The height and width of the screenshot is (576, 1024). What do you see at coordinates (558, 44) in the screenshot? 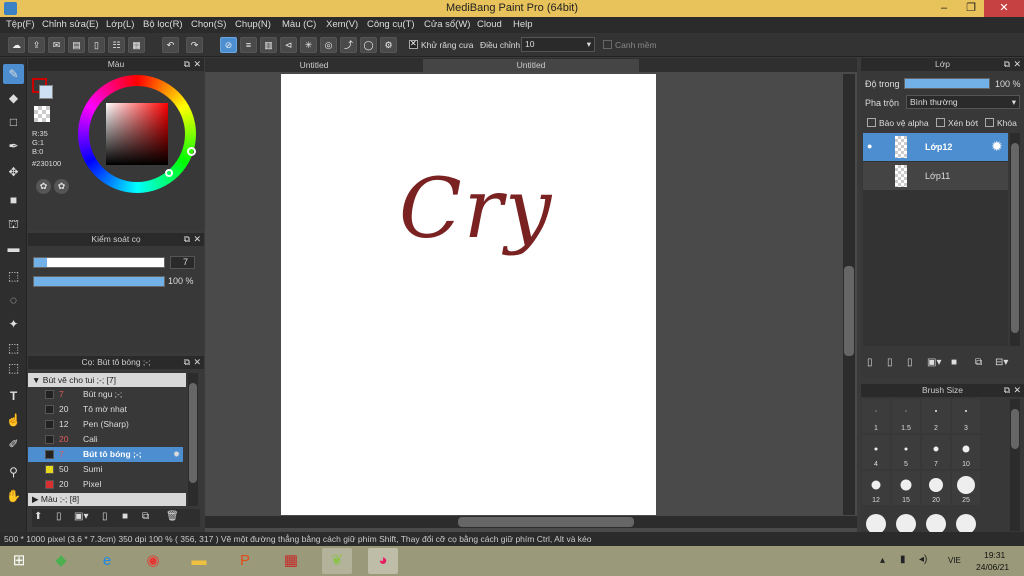
I see `adjust-dropdown: 10 ▾` at bounding box center [558, 44].